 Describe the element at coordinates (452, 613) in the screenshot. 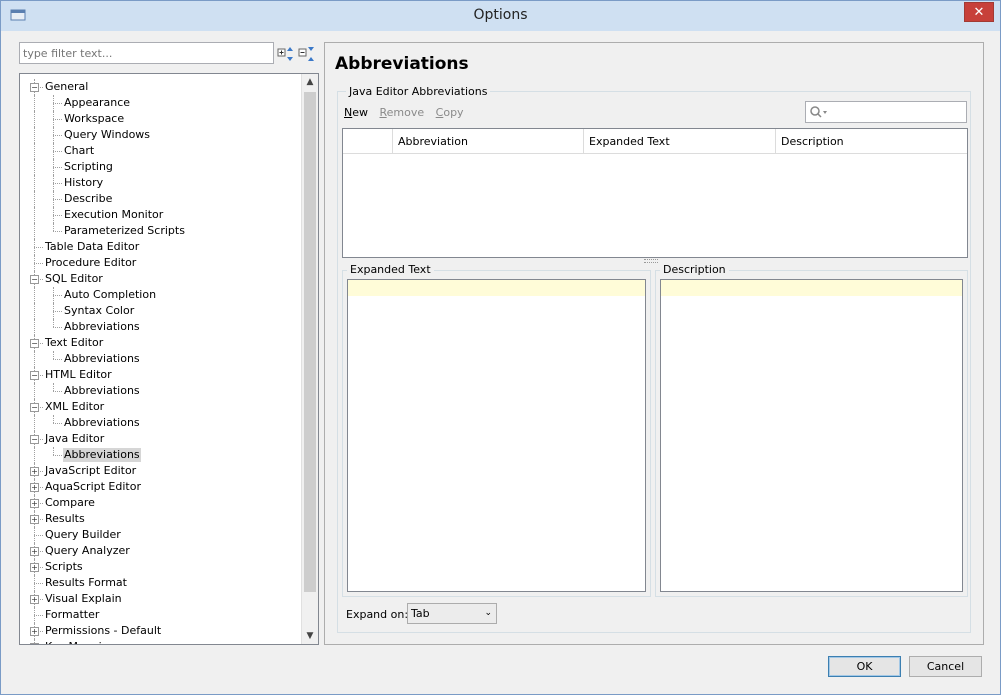

I see `expand-on-select: Tab ⌄` at that location.